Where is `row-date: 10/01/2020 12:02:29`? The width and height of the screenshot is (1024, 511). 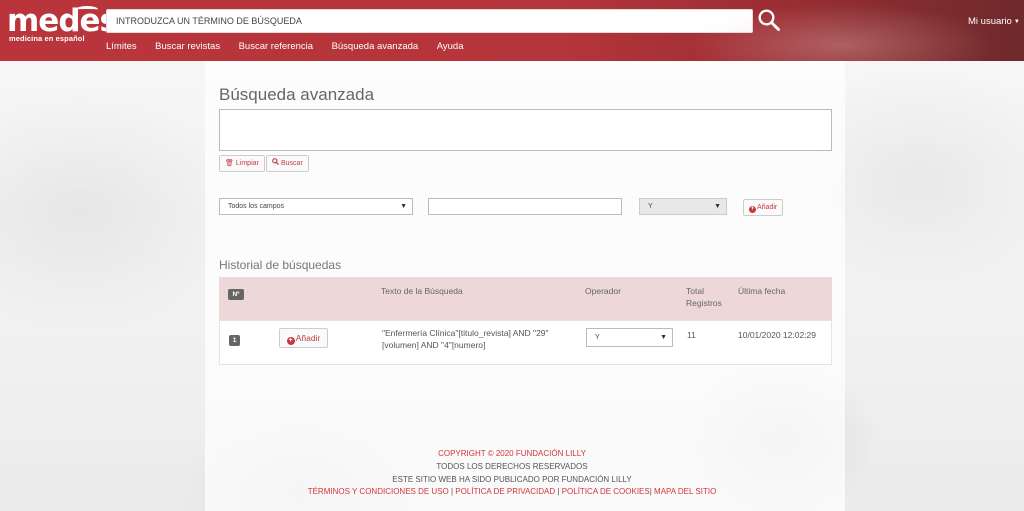 row-date: 10/01/2020 12:02:29 is located at coordinates (777, 335).